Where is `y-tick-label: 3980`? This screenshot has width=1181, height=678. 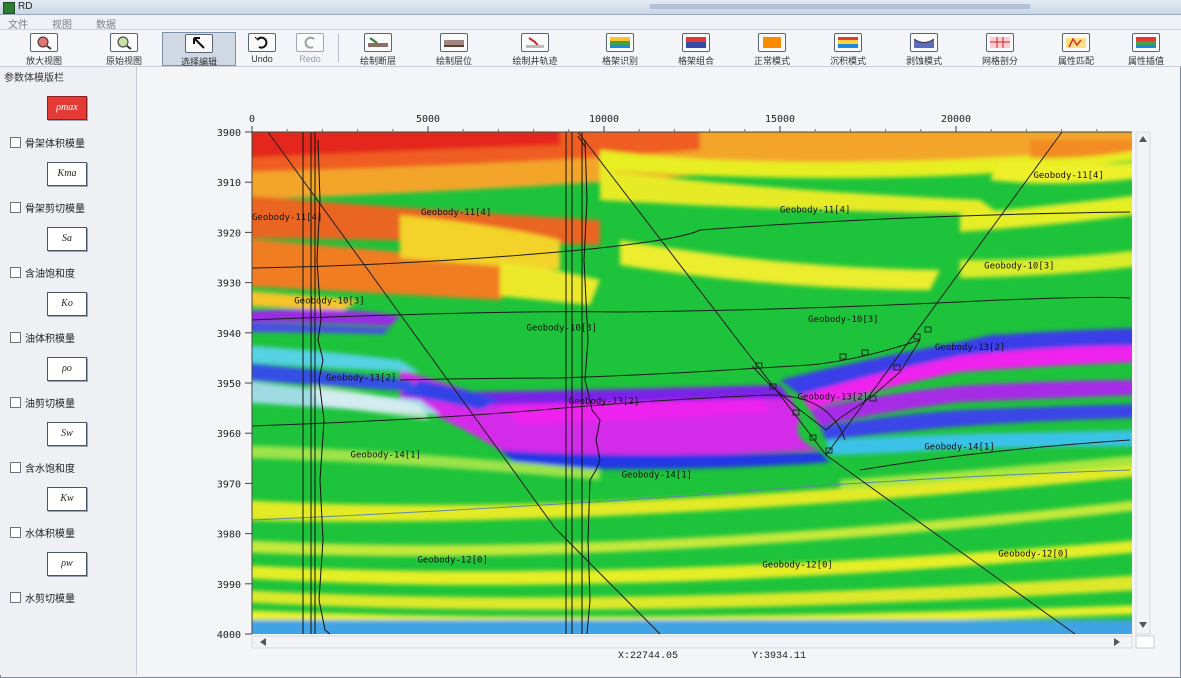 y-tick-label: 3980 is located at coordinates (229, 535).